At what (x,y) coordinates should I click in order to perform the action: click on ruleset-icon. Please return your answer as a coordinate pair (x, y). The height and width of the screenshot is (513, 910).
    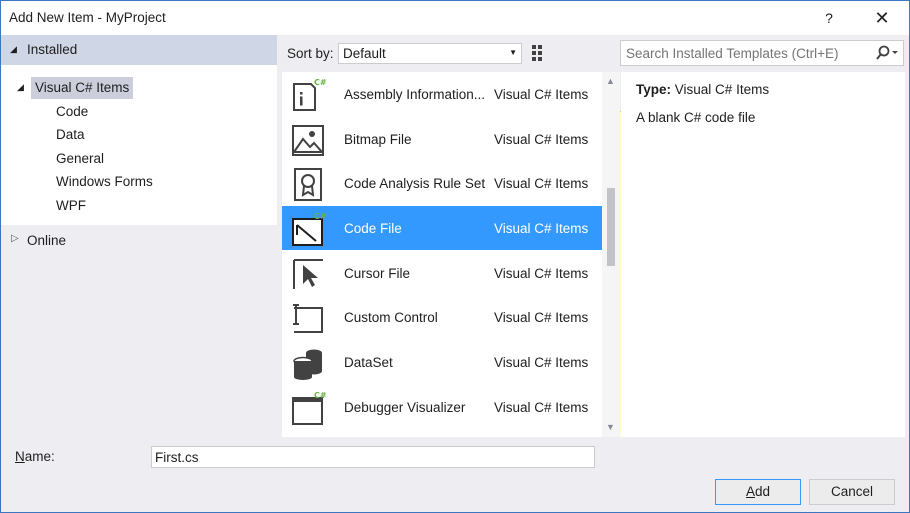
    Looking at the image, I should click on (308, 184).